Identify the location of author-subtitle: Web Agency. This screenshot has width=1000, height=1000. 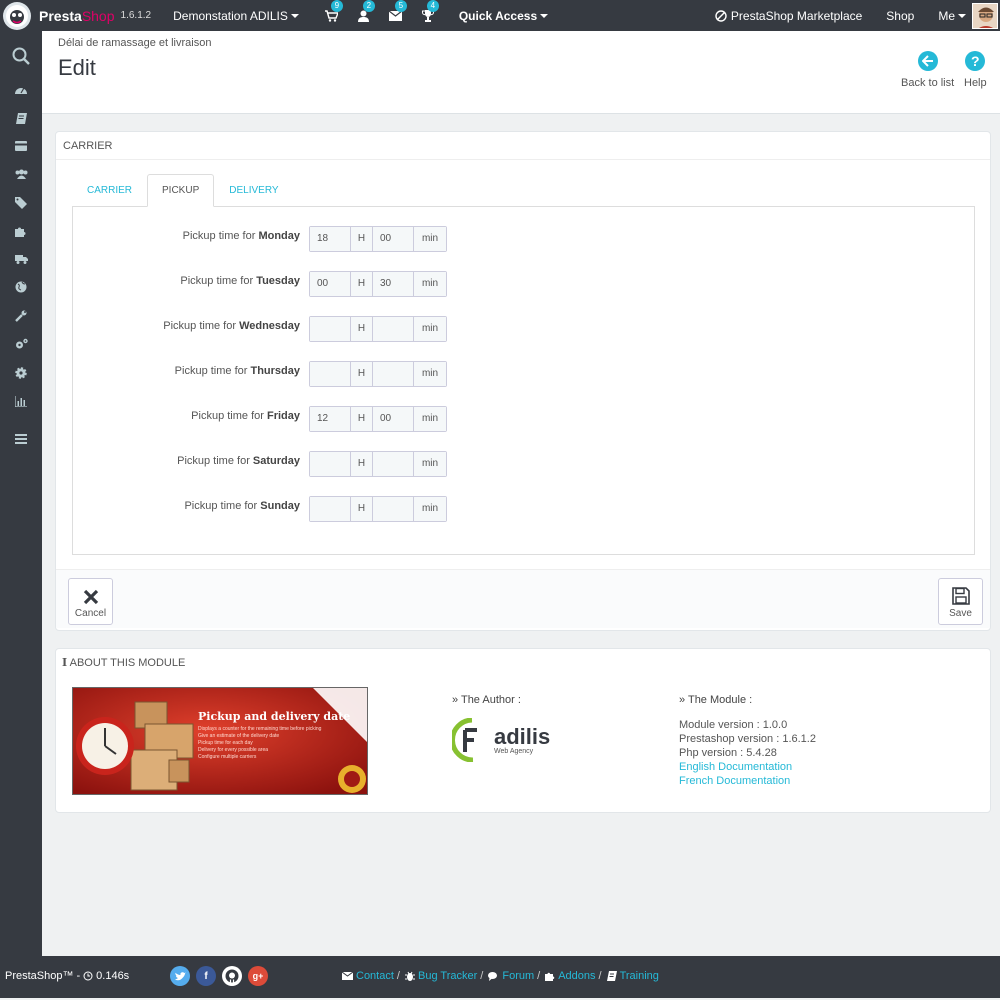
(514, 751).